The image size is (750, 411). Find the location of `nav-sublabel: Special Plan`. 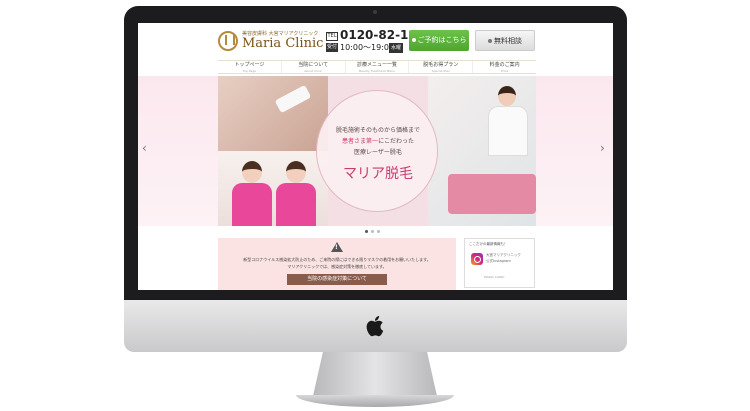

nav-sublabel: Special Plan is located at coordinates (440, 71).